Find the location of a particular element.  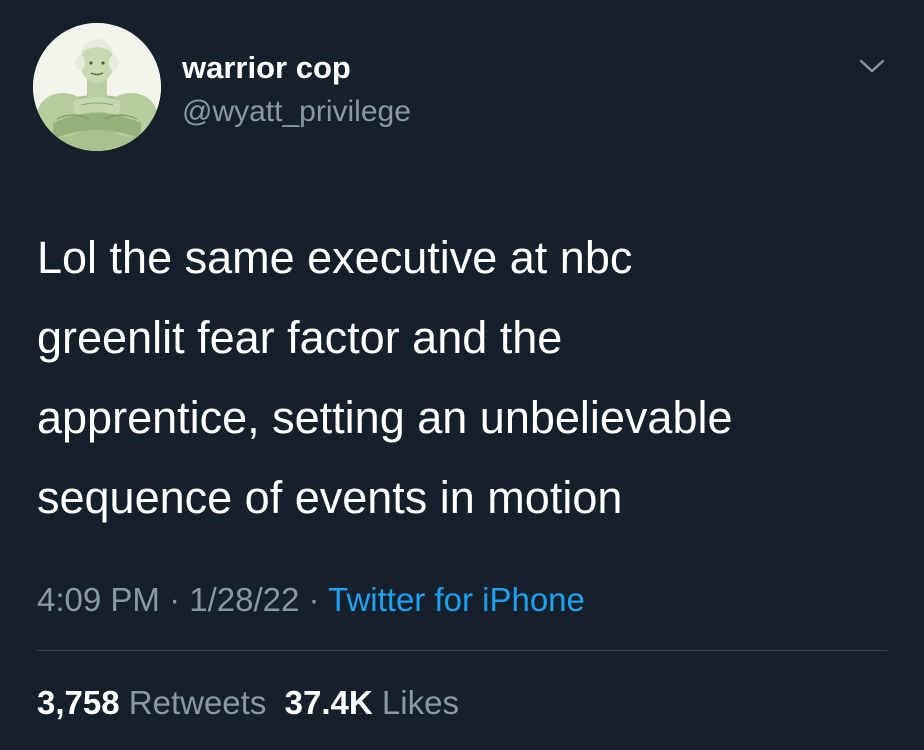

divider is located at coordinates (462, 650).